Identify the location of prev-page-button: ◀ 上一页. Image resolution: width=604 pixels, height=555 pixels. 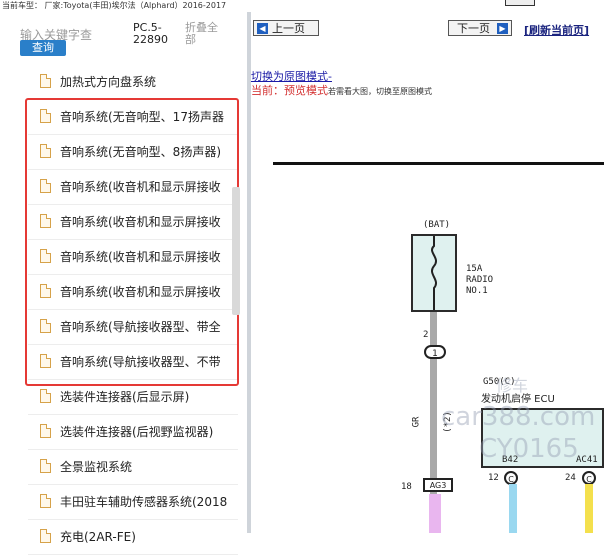
(286, 28).